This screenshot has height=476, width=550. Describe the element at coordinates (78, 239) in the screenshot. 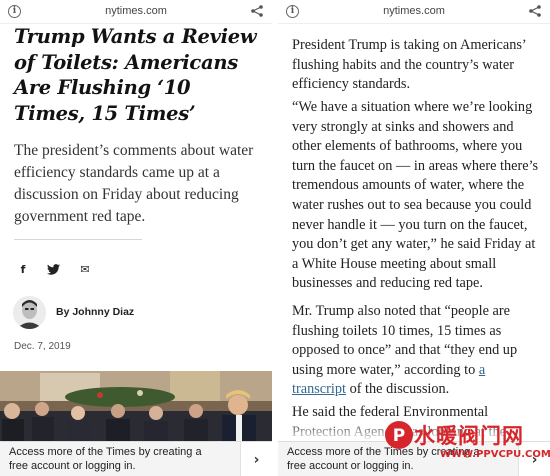

I see `section-divider` at that location.